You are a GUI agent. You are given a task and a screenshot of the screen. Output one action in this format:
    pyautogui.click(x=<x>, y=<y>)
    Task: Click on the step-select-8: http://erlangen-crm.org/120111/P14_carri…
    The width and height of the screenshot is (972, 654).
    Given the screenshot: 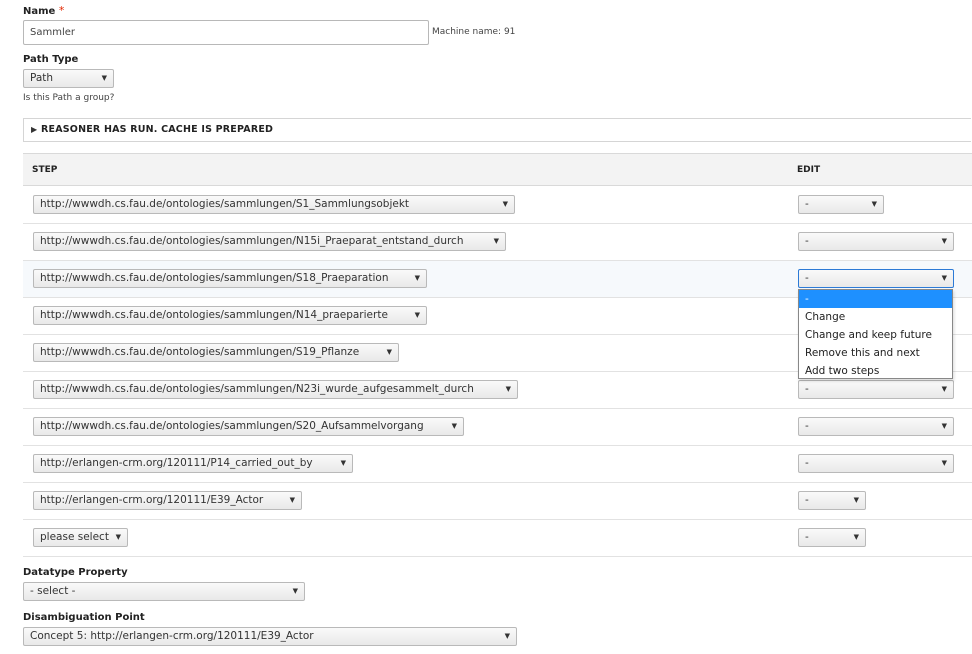 What is the action you would take?
    pyautogui.click(x=193, y=463)
    